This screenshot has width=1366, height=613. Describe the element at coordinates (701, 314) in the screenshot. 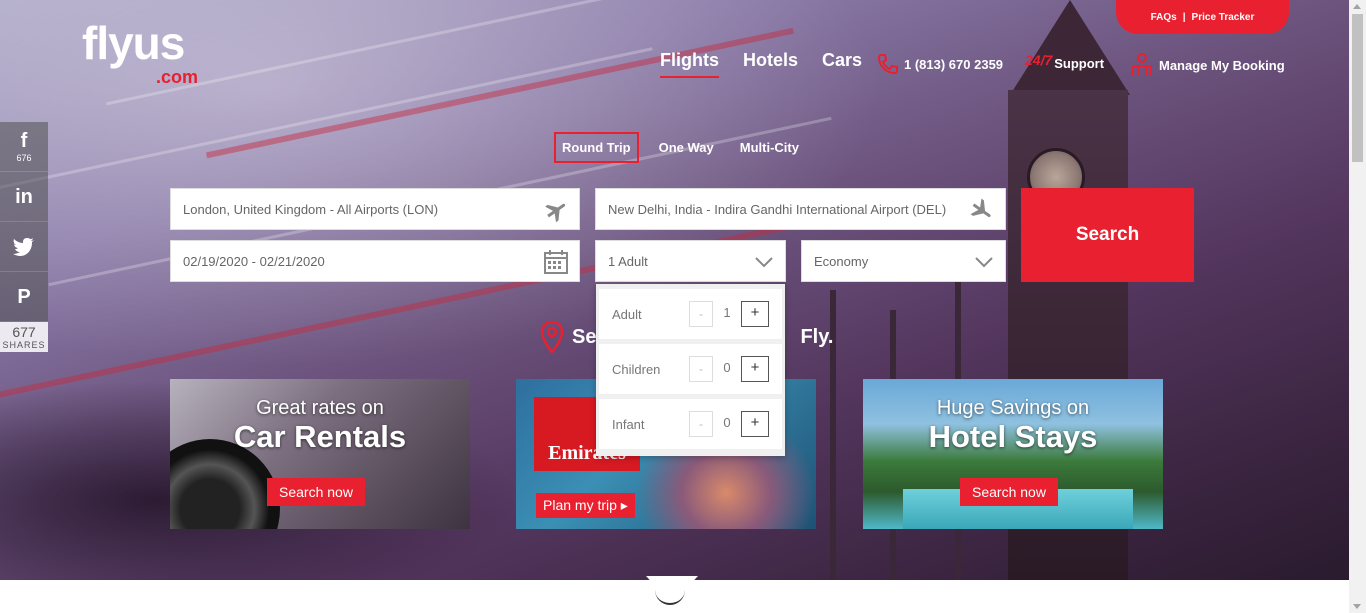

I see `adult-decrement-button: -` at that location.